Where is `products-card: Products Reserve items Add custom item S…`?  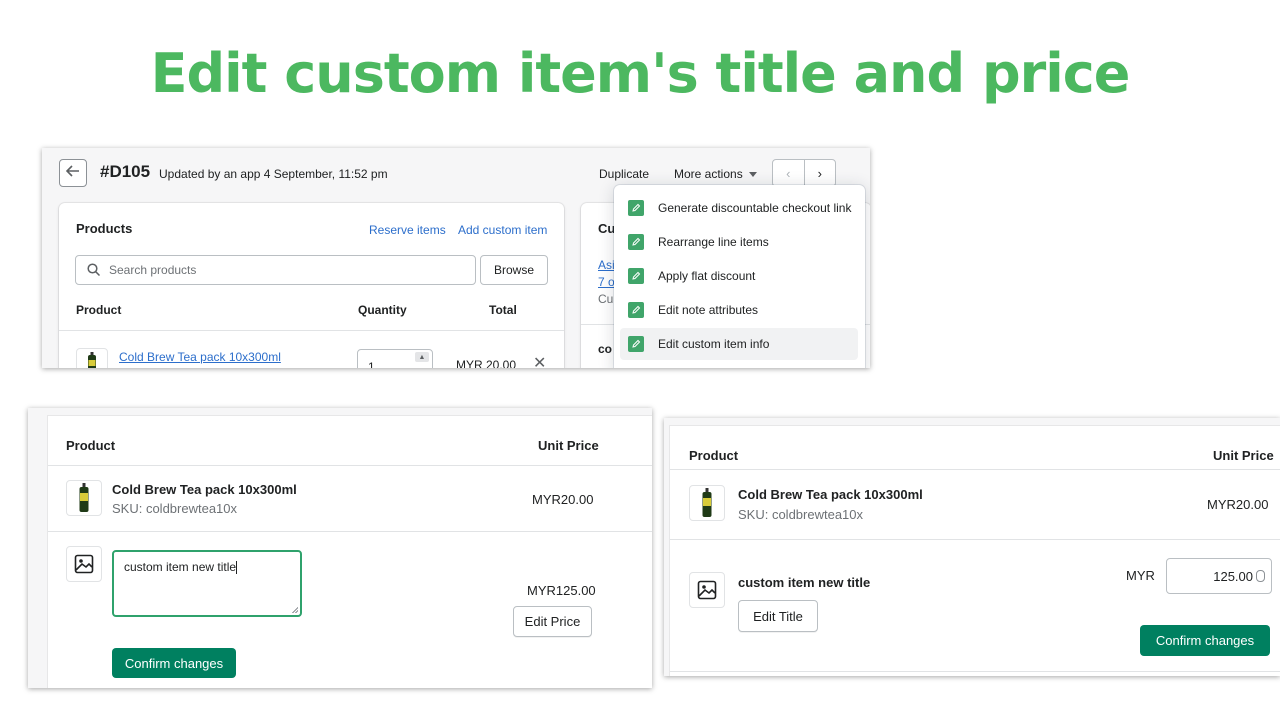
products-card: Products Reserve items Add custom item S… is located at coordinates (311, 285).